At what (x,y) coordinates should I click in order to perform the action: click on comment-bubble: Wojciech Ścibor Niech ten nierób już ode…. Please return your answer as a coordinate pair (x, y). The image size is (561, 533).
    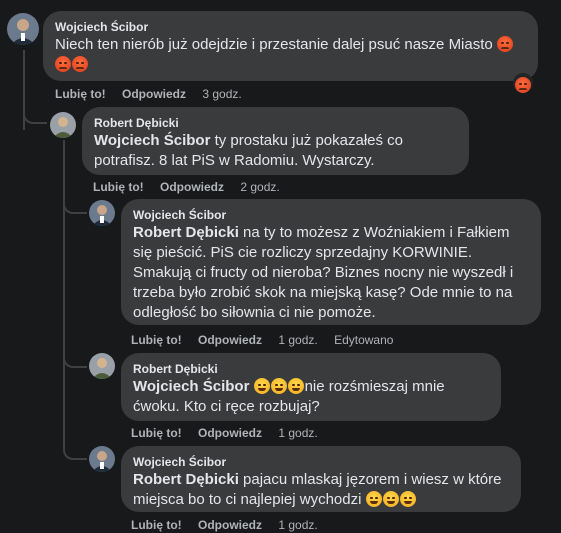
    Looking at the image, I should click on (290, 46).